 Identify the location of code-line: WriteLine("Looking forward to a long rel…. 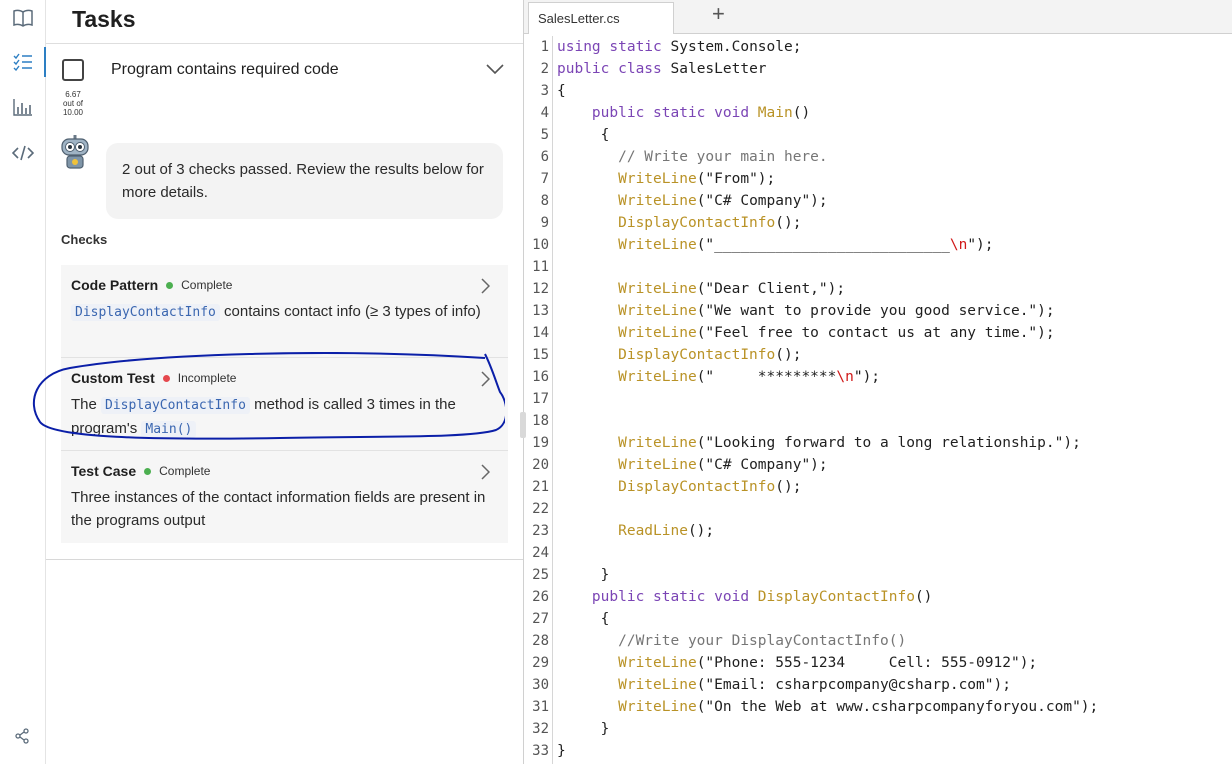
(819, 443).